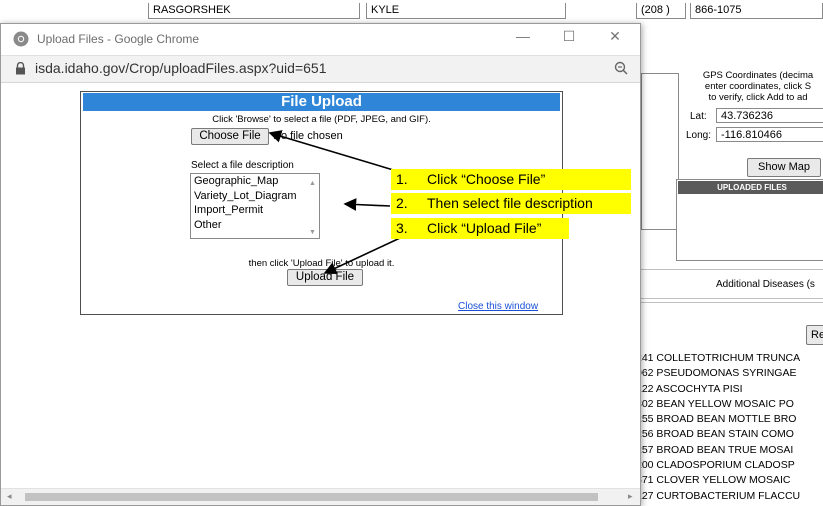 This screenshot has width=823, height=506. I want to click on callout-number: 2., so click(402, 203).